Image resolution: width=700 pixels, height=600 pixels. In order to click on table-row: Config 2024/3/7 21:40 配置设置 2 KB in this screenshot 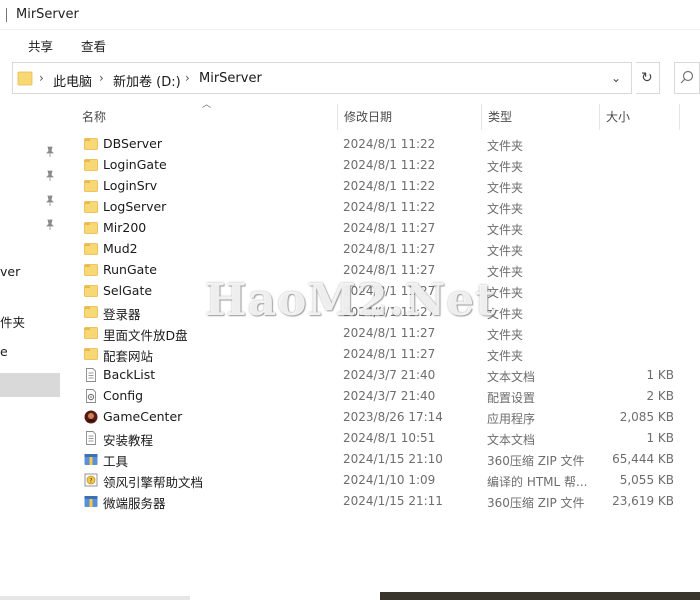, I will do `click(388, 396)`.